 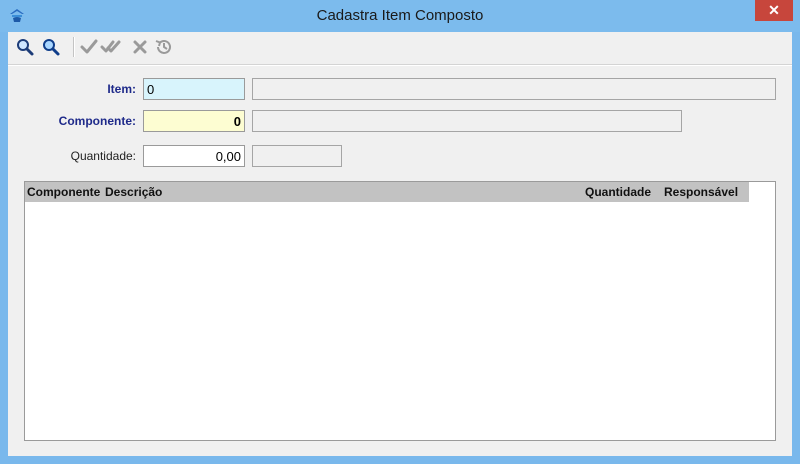 What do you see at coordinates (194, 121) in the screenshot?
I see `componente-code-input` at bounding box center [194, 121].